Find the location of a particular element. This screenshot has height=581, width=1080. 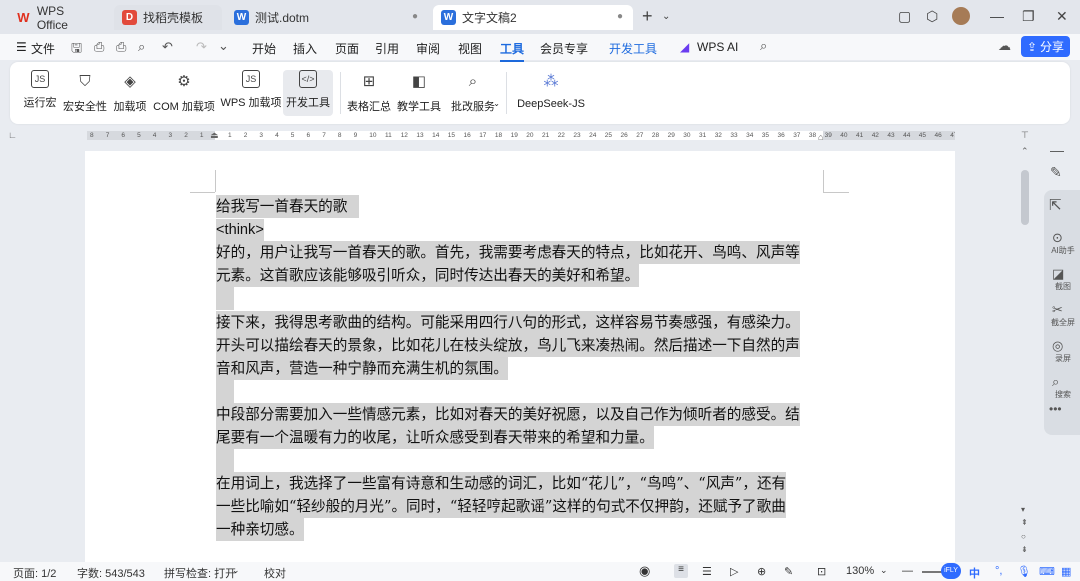

hamburger-icon: ☰ is located at coordinates (21, 47).